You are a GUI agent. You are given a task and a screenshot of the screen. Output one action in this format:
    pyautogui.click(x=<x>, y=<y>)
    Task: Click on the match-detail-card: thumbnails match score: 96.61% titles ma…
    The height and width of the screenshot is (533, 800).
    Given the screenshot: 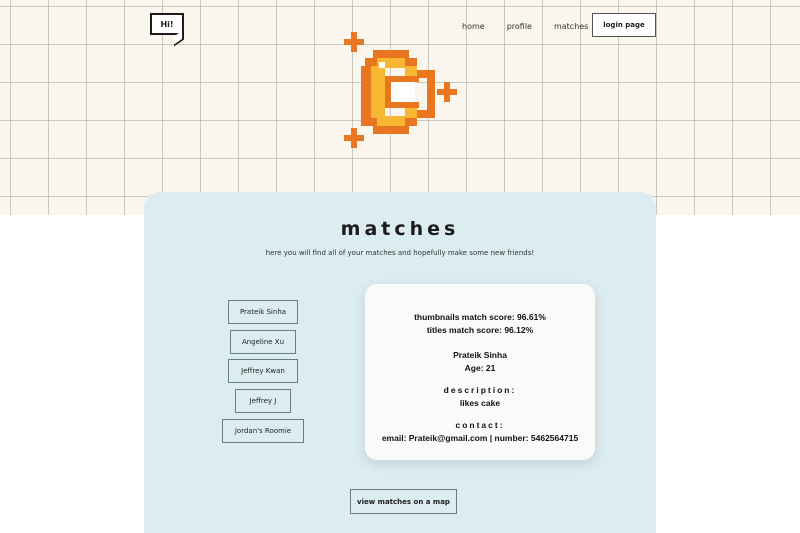 What is the action you would take?
    pyautogui.click(x=480, y=372)
    